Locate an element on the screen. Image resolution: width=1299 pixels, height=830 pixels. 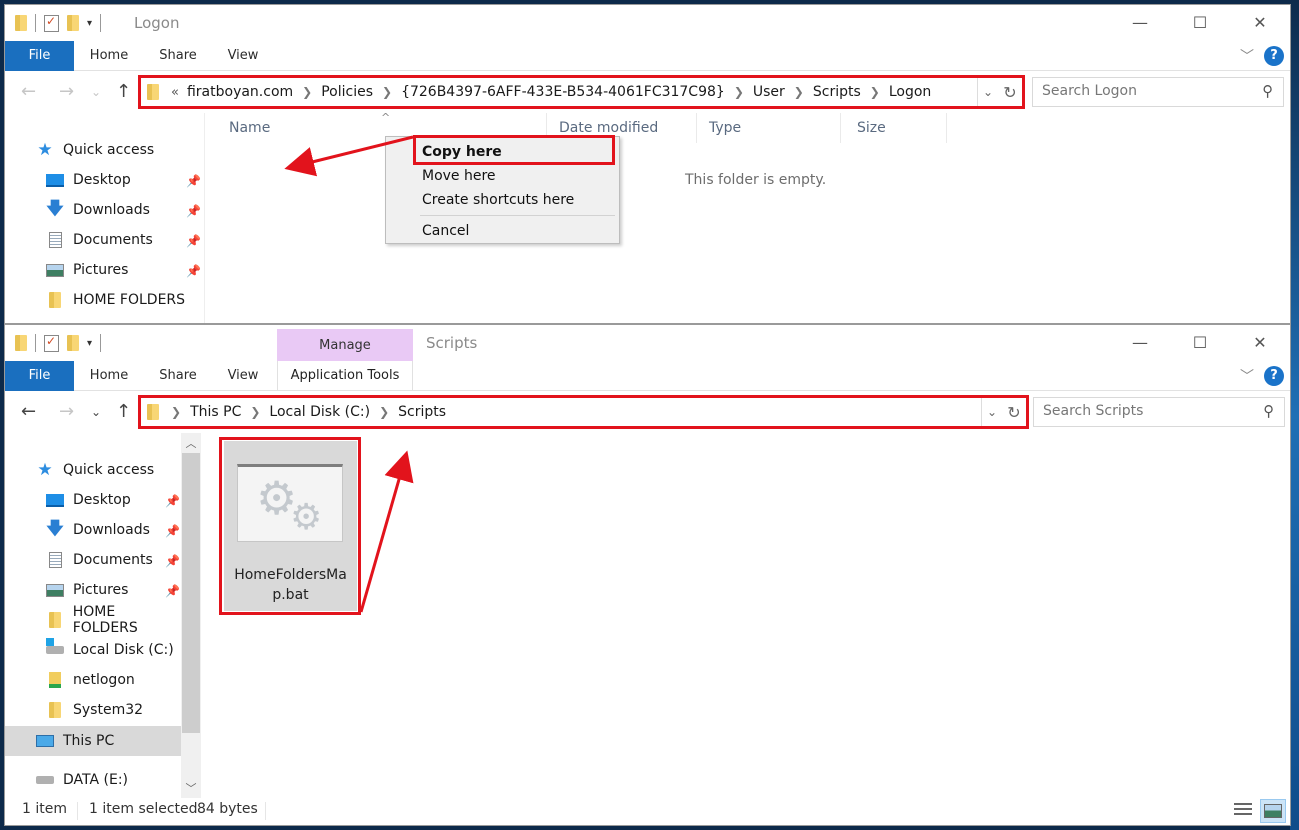
nav-item-netlogon: netlogon is located at coordinates (90, 680).